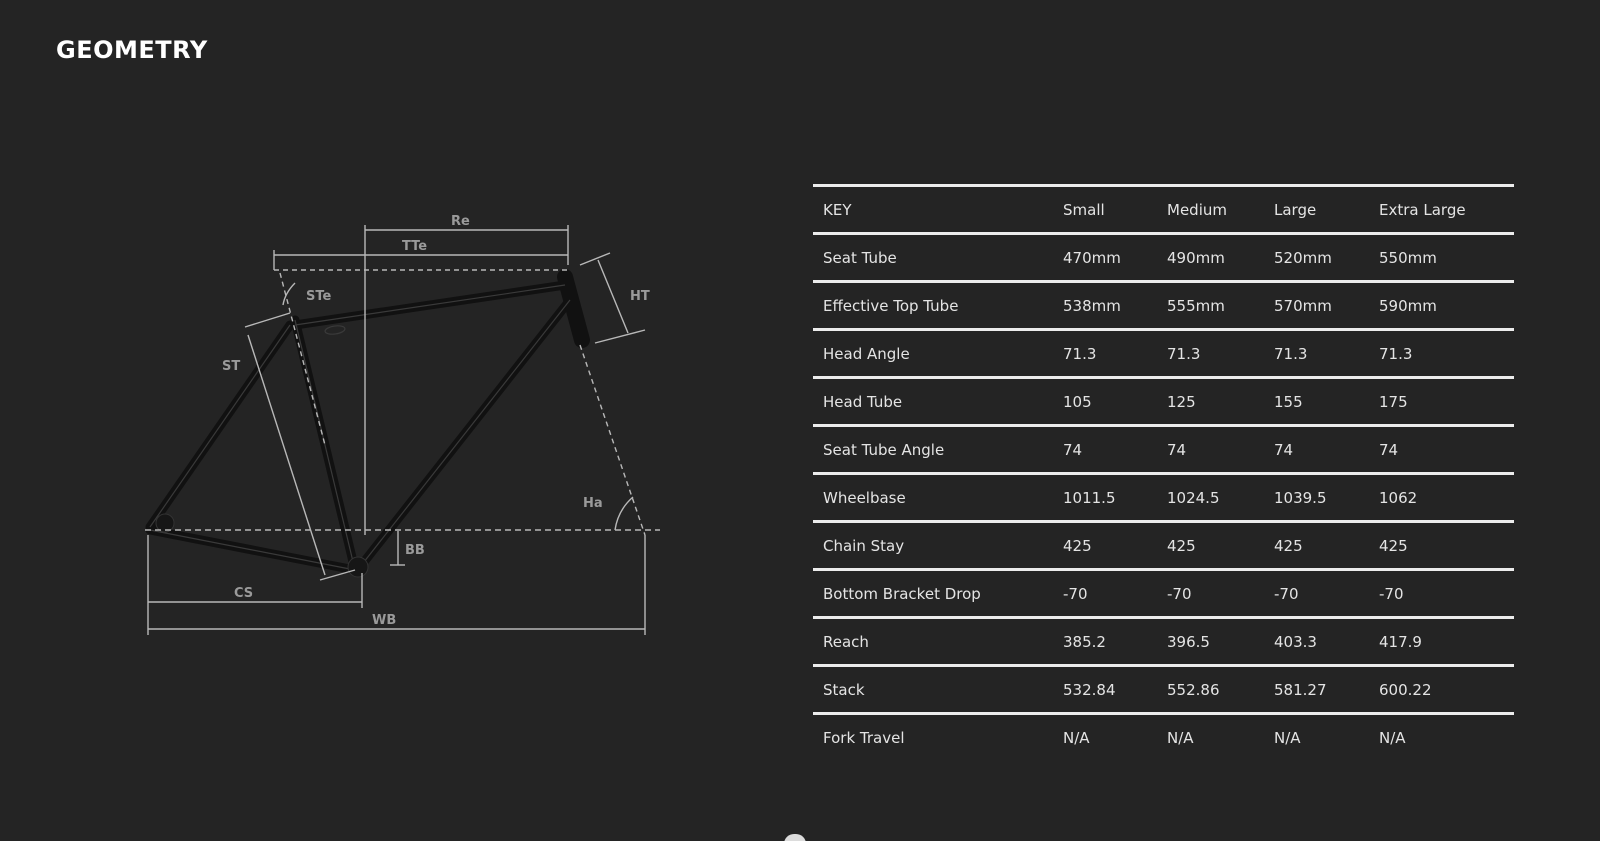  I want to click on header-cell-key: KEY, so click(837, 209).